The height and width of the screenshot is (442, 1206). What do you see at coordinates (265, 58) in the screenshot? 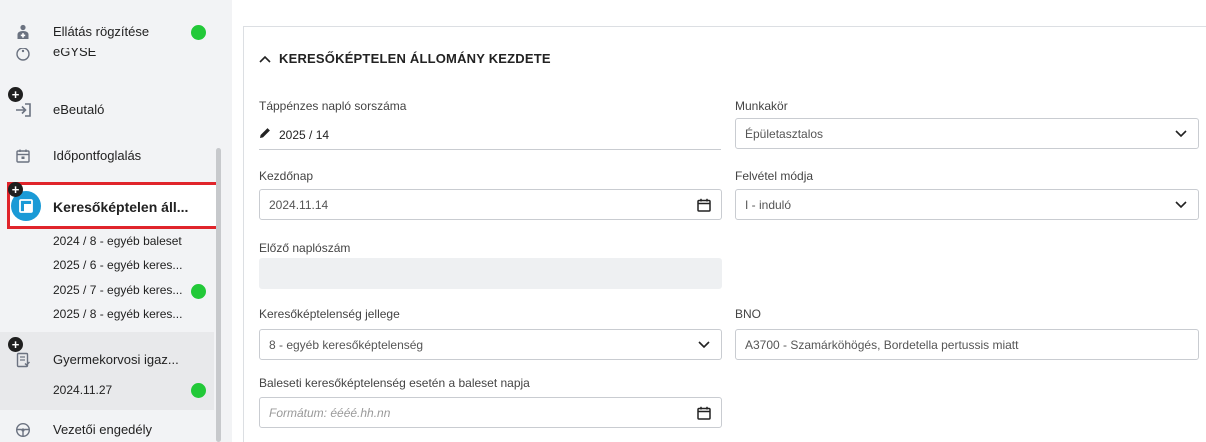
I see `chevron-up-icon` at bounding box center [265, 58].